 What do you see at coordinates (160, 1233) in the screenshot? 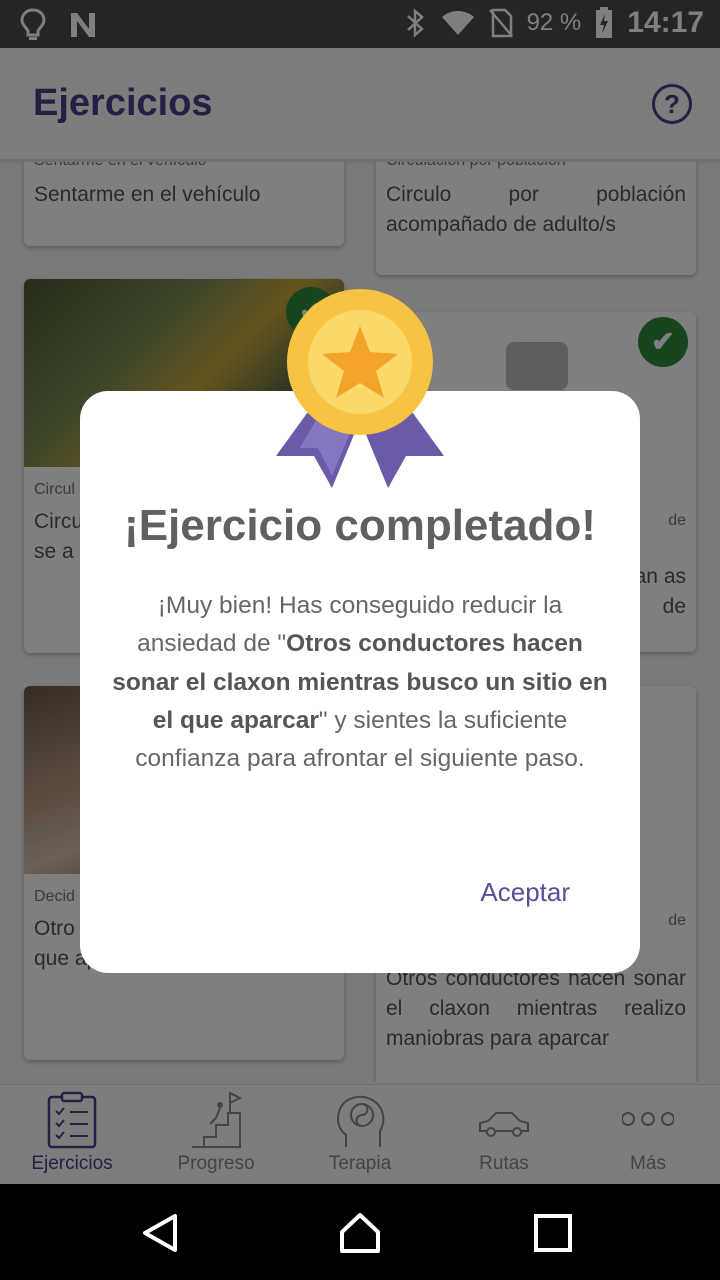
I see `back-icon` at bounding box center [160, 1233].